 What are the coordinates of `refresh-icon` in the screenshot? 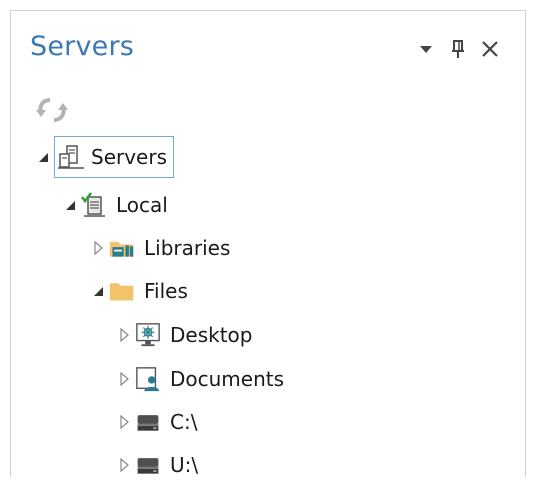 It's located at (52, 110).